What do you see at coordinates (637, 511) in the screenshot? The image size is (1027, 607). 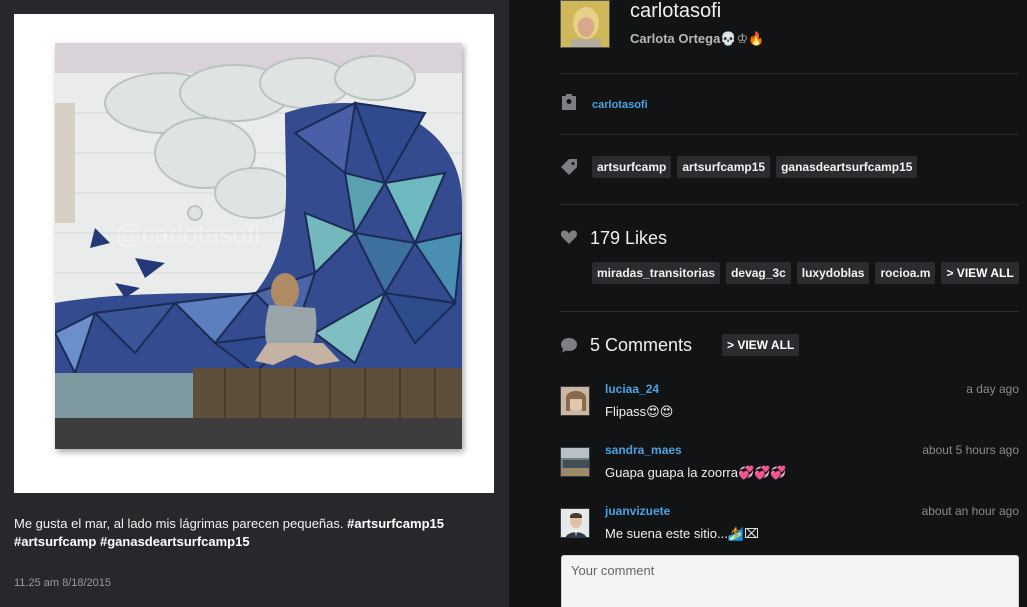 I see `commenter-username: juanvizuete` at bounding box center [637, 511].